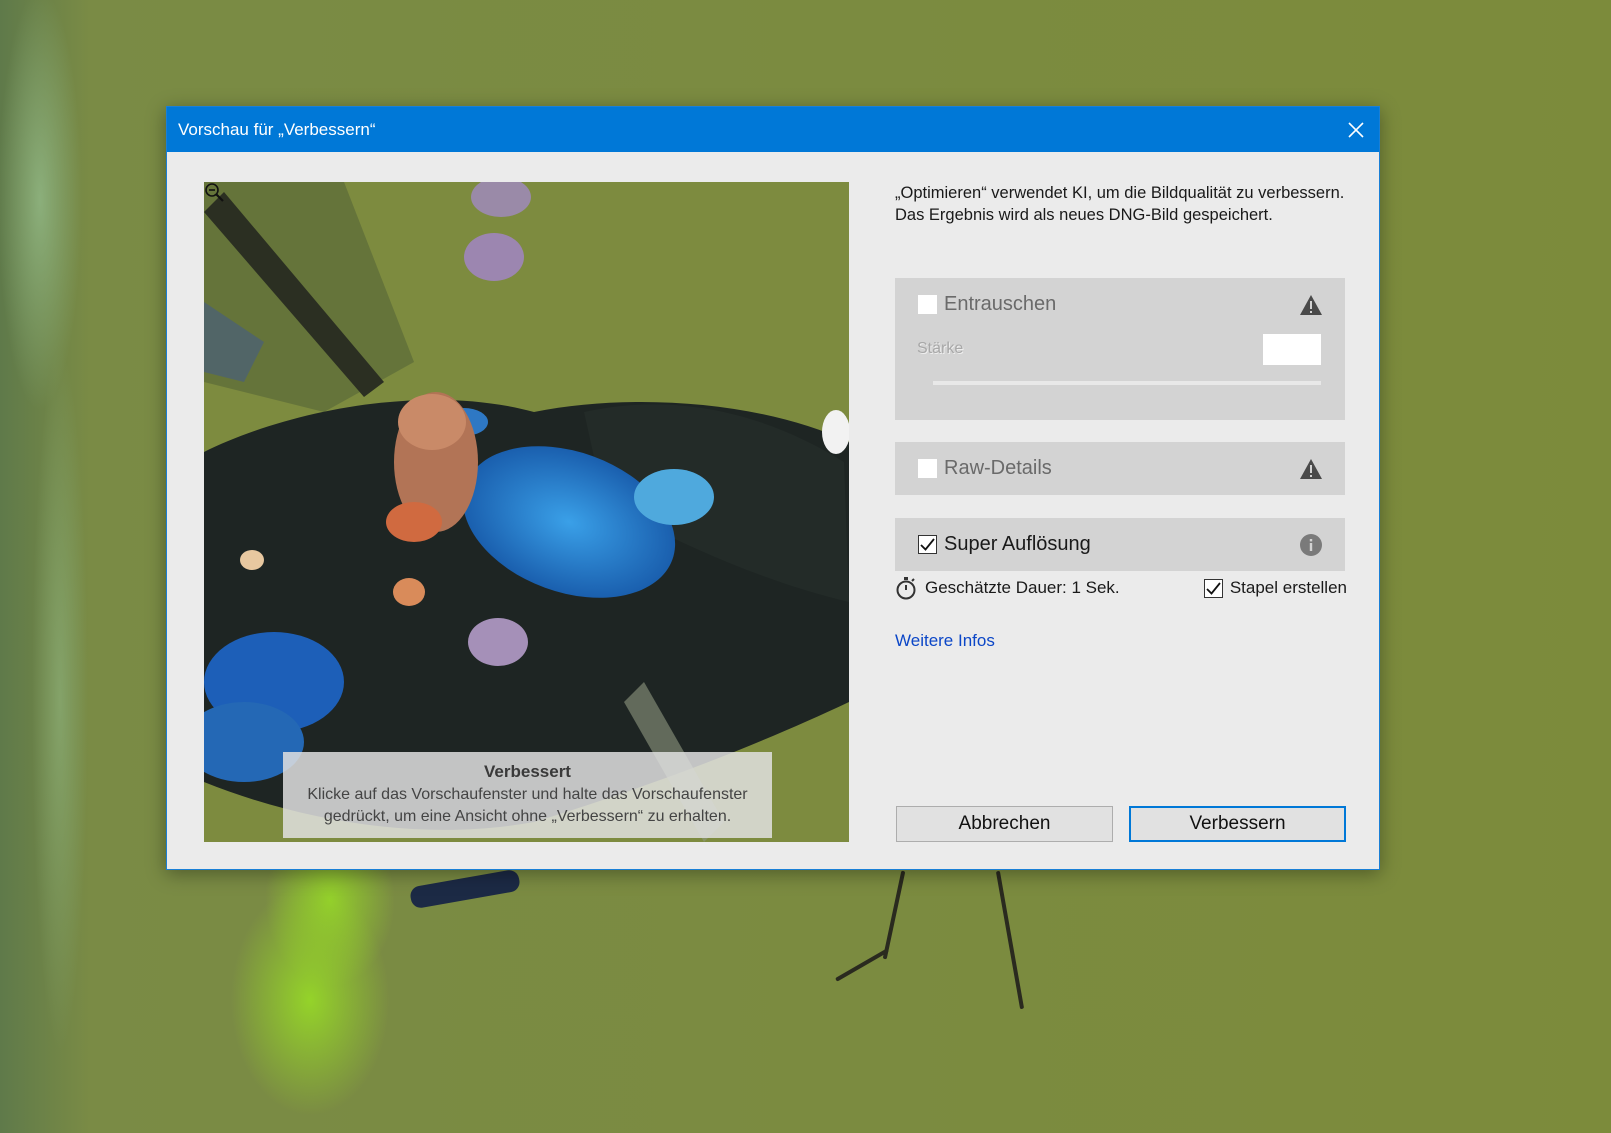 The width and height of the screenshot is (1611, 1133). I want to click on strength-slider, so click(1127, 383).